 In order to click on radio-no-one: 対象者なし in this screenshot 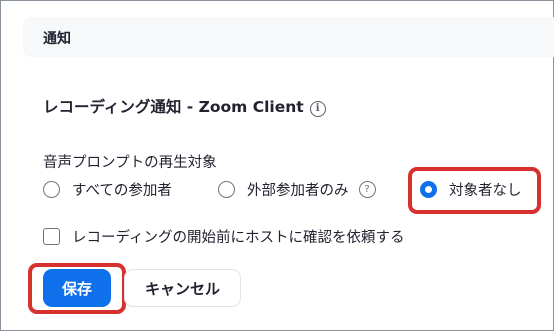, I will do `click(471, 189)`.